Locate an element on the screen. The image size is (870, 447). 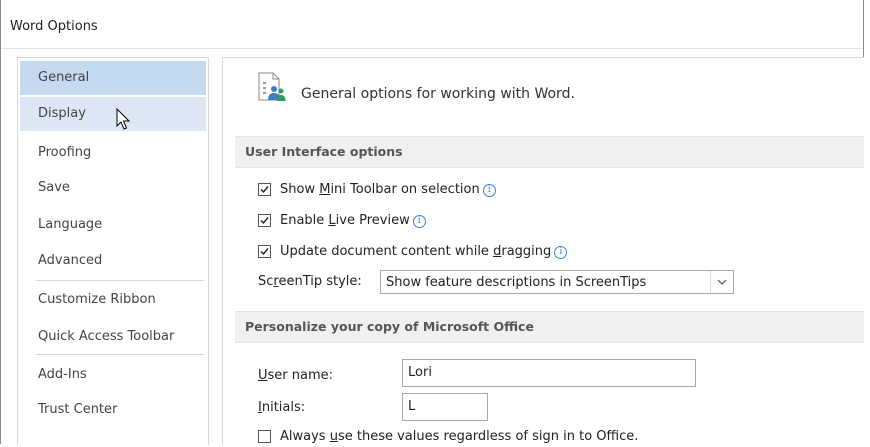
label-text: ini Toolbar on selection is located at coordinates (405, 189).